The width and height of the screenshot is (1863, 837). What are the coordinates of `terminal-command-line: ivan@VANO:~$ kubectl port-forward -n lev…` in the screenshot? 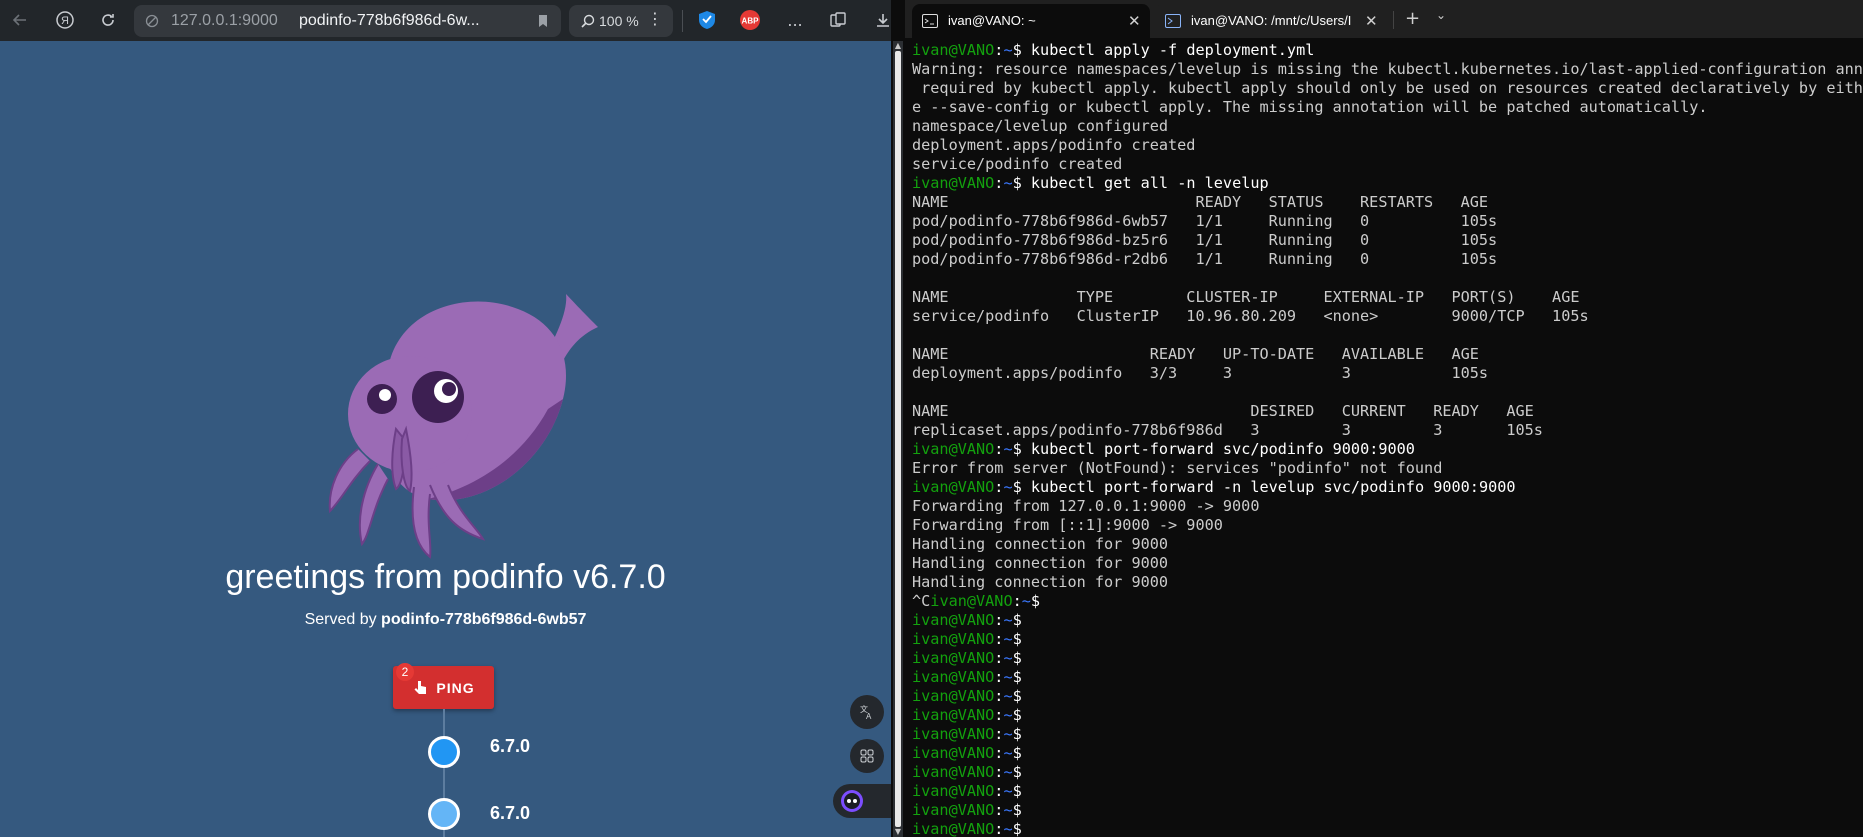 It's located at (1387, 487).